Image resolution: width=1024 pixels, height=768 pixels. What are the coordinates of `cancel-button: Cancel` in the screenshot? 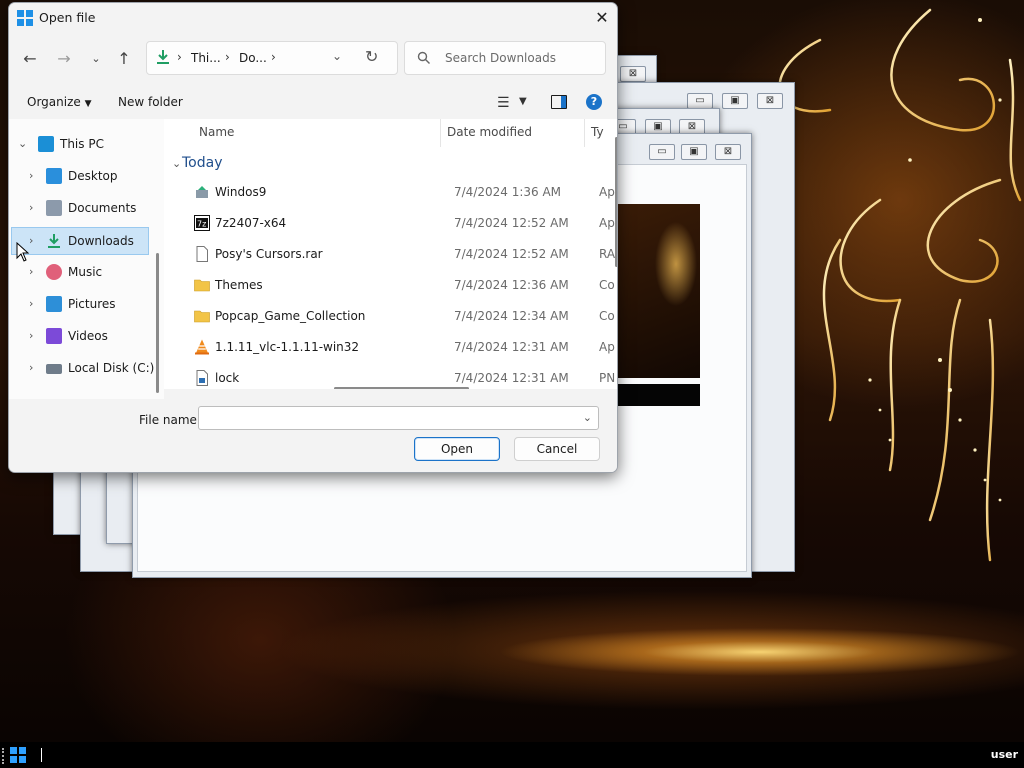 It's located at (557, 449).